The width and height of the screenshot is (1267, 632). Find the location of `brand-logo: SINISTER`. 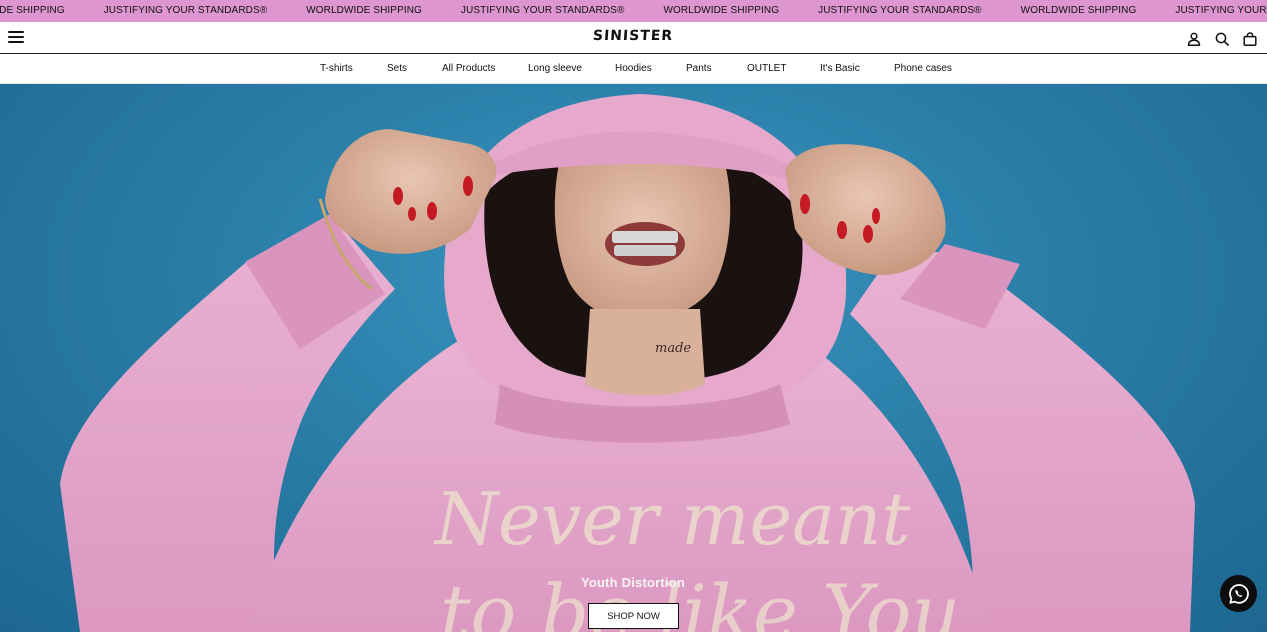

brand-logo: SINISTER is located at coordinates (632, 36).